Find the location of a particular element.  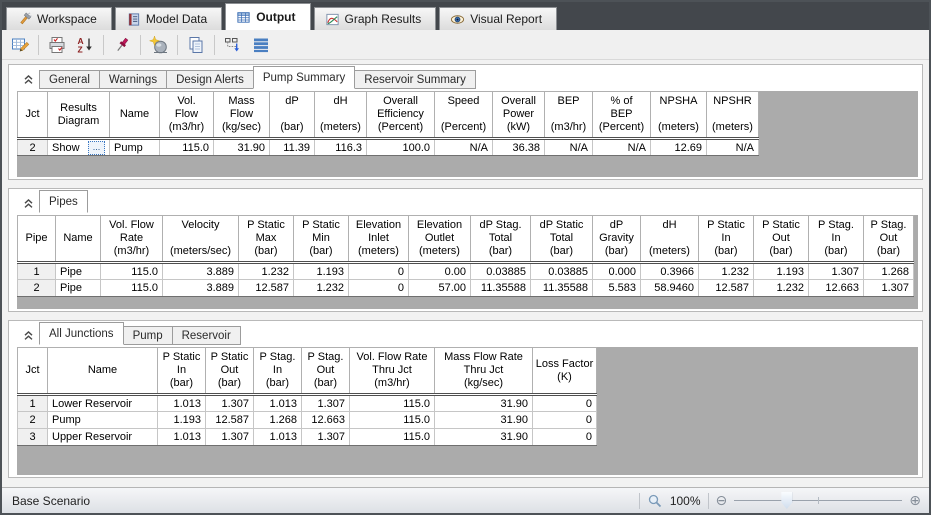

tab-general: General is located at coordinates (69, 79).